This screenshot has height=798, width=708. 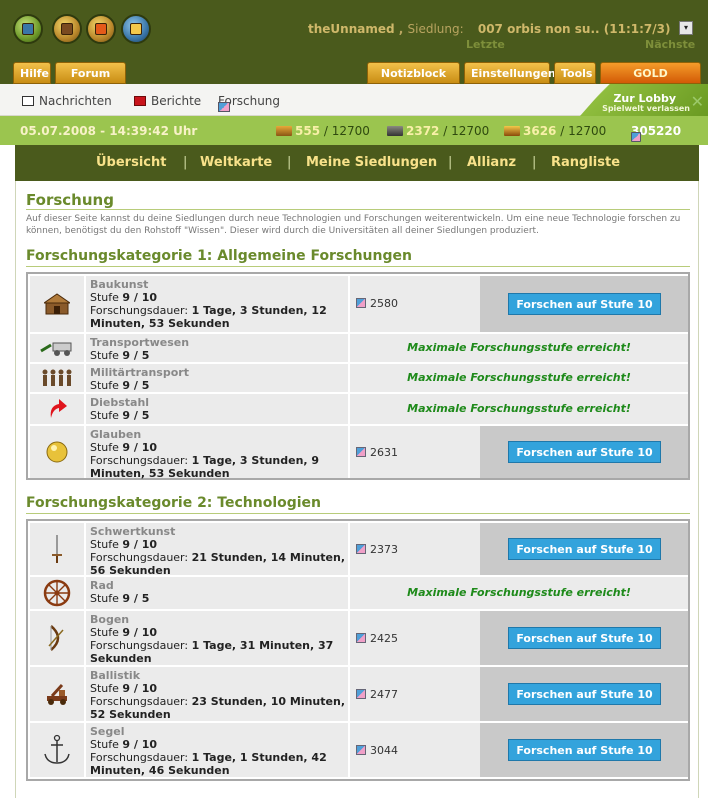 I want to click on envelope-icon, so click(x=28, y=101).